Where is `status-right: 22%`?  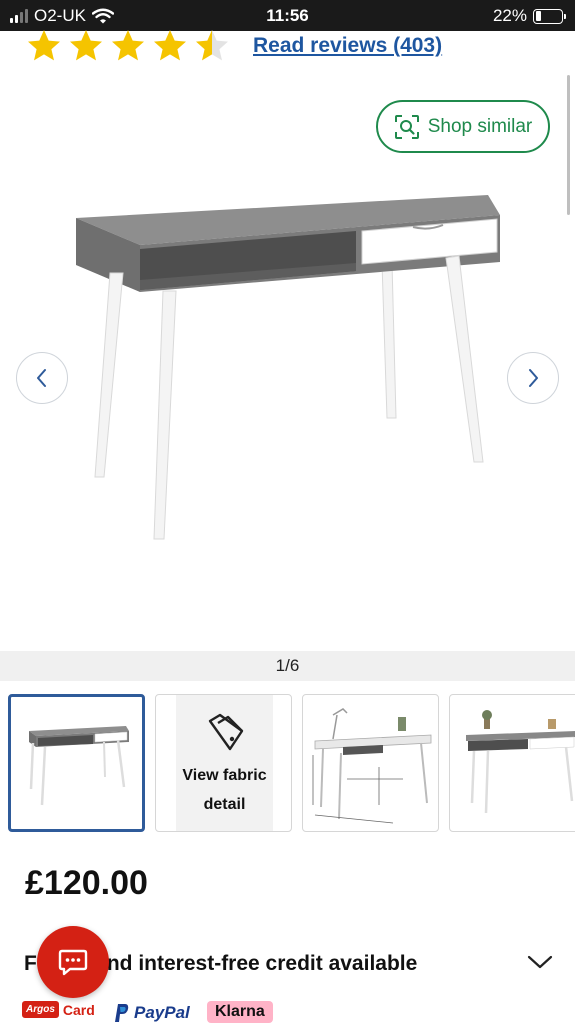
status-right: 22% is located at coordinates (529, 16).